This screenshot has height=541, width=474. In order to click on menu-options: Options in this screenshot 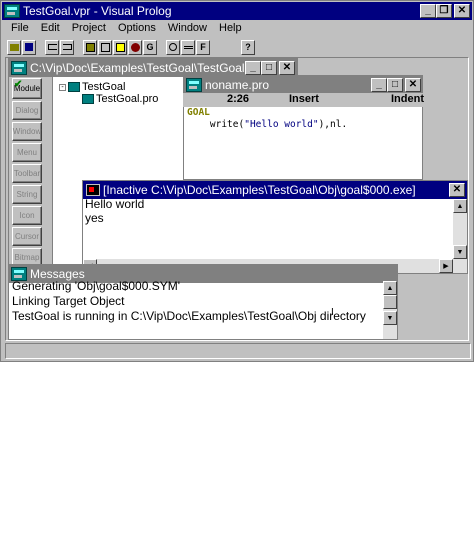, I will do `click(137, 28)`.